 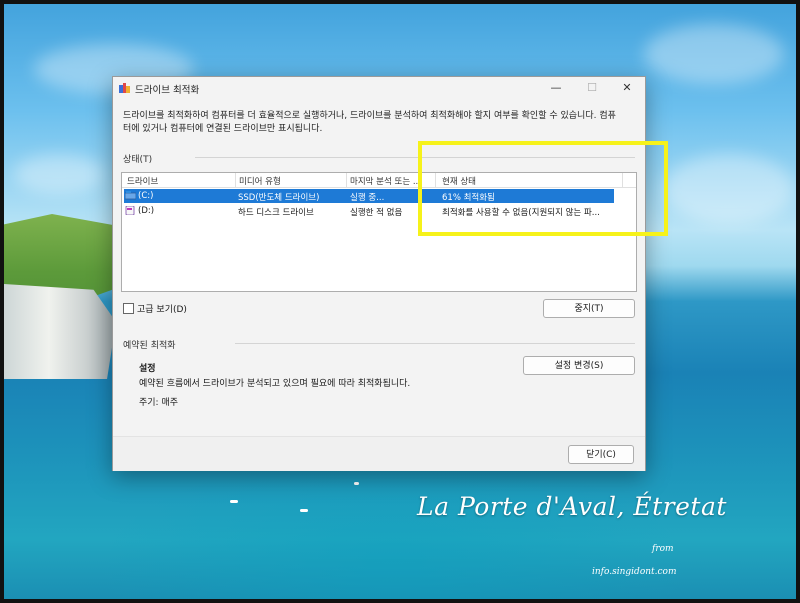 I want to click on last-run: 실행한 적 없음, so click(x=376, y=213).